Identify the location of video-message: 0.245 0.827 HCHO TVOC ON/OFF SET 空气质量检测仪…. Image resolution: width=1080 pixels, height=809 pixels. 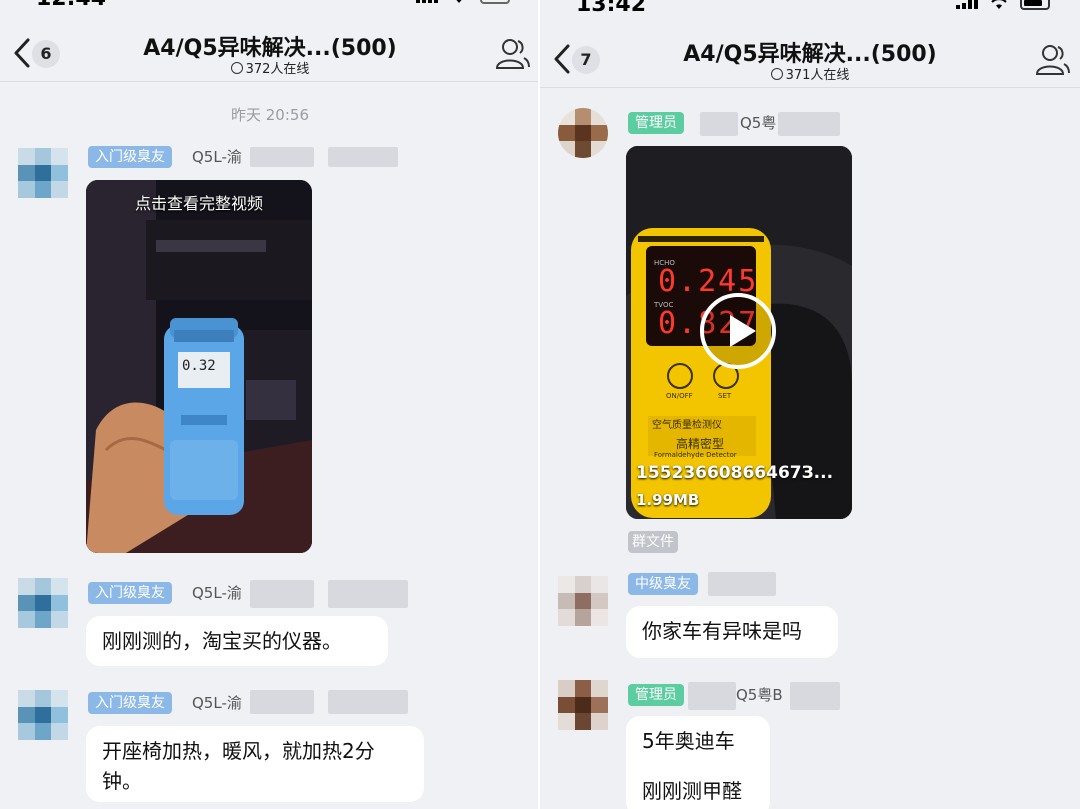
(739, 332).